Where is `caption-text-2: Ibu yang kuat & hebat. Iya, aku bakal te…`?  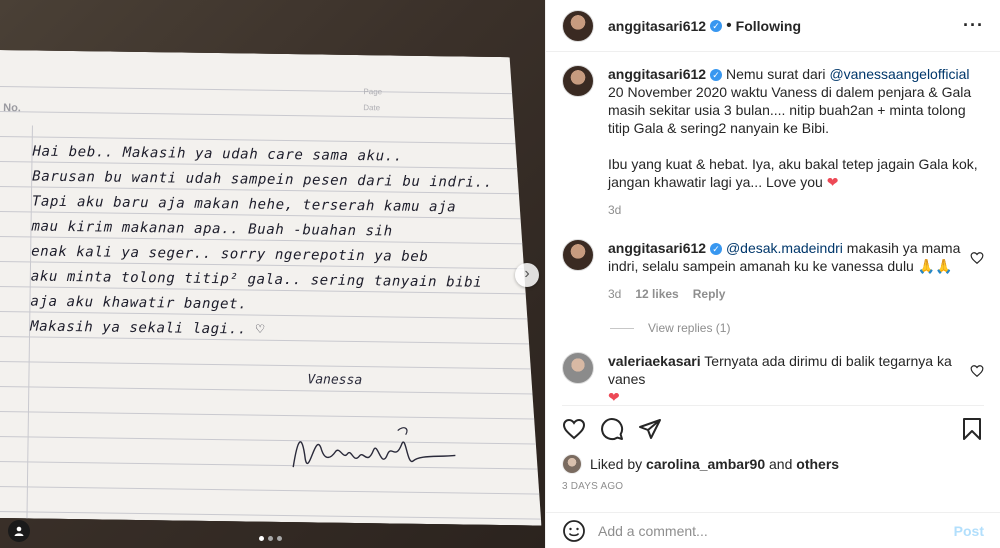
caption-text-2: Ibu yang kuat & hebat. Iya, aku bakal te… is located at coordinates (793, 173).